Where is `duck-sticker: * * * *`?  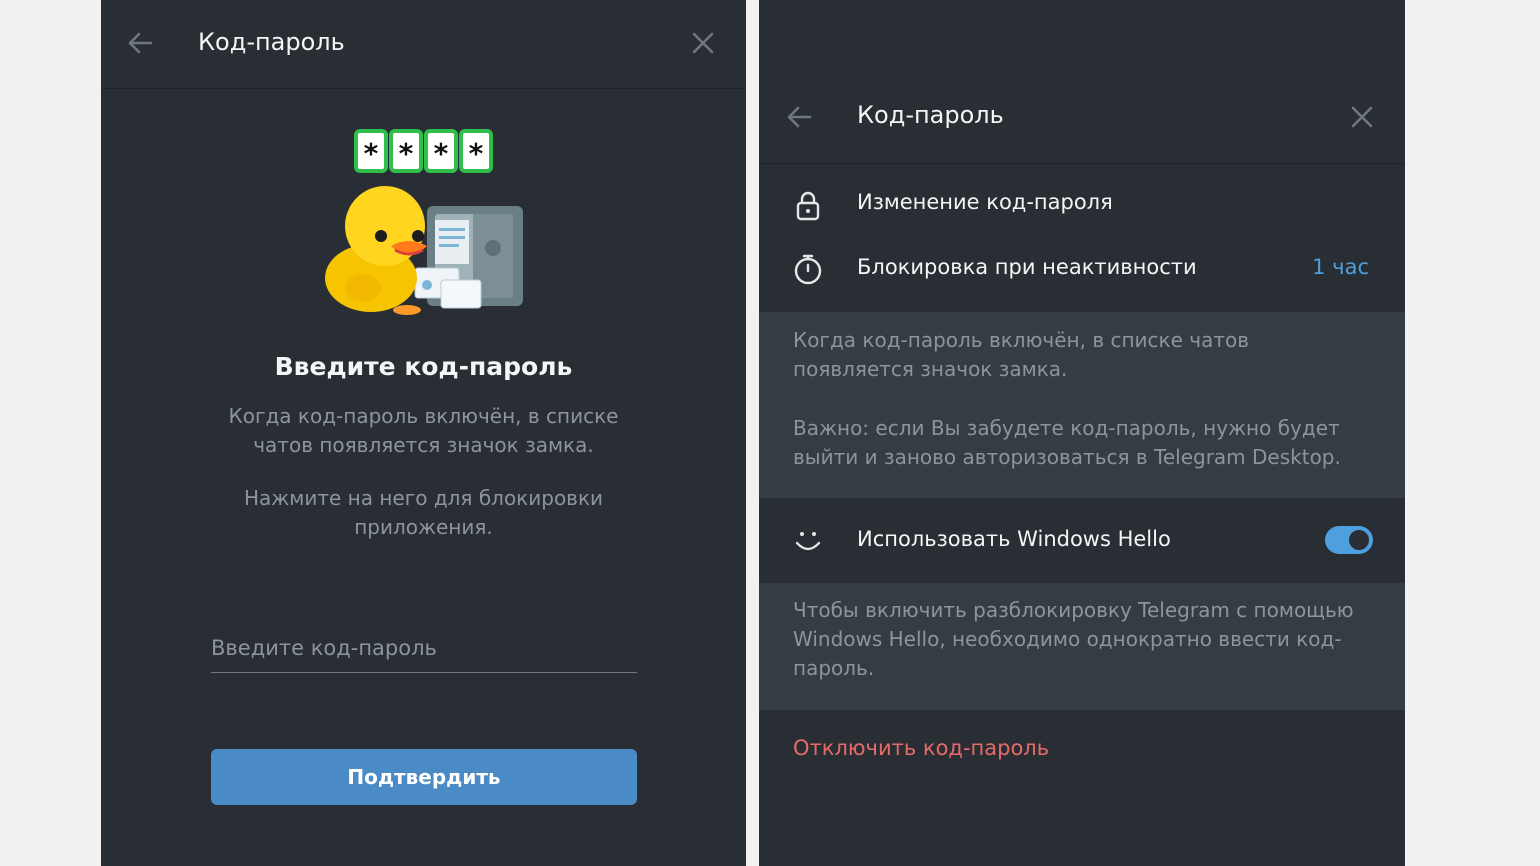
duck-sticker: * * * * is located at coordinates (424, 222).